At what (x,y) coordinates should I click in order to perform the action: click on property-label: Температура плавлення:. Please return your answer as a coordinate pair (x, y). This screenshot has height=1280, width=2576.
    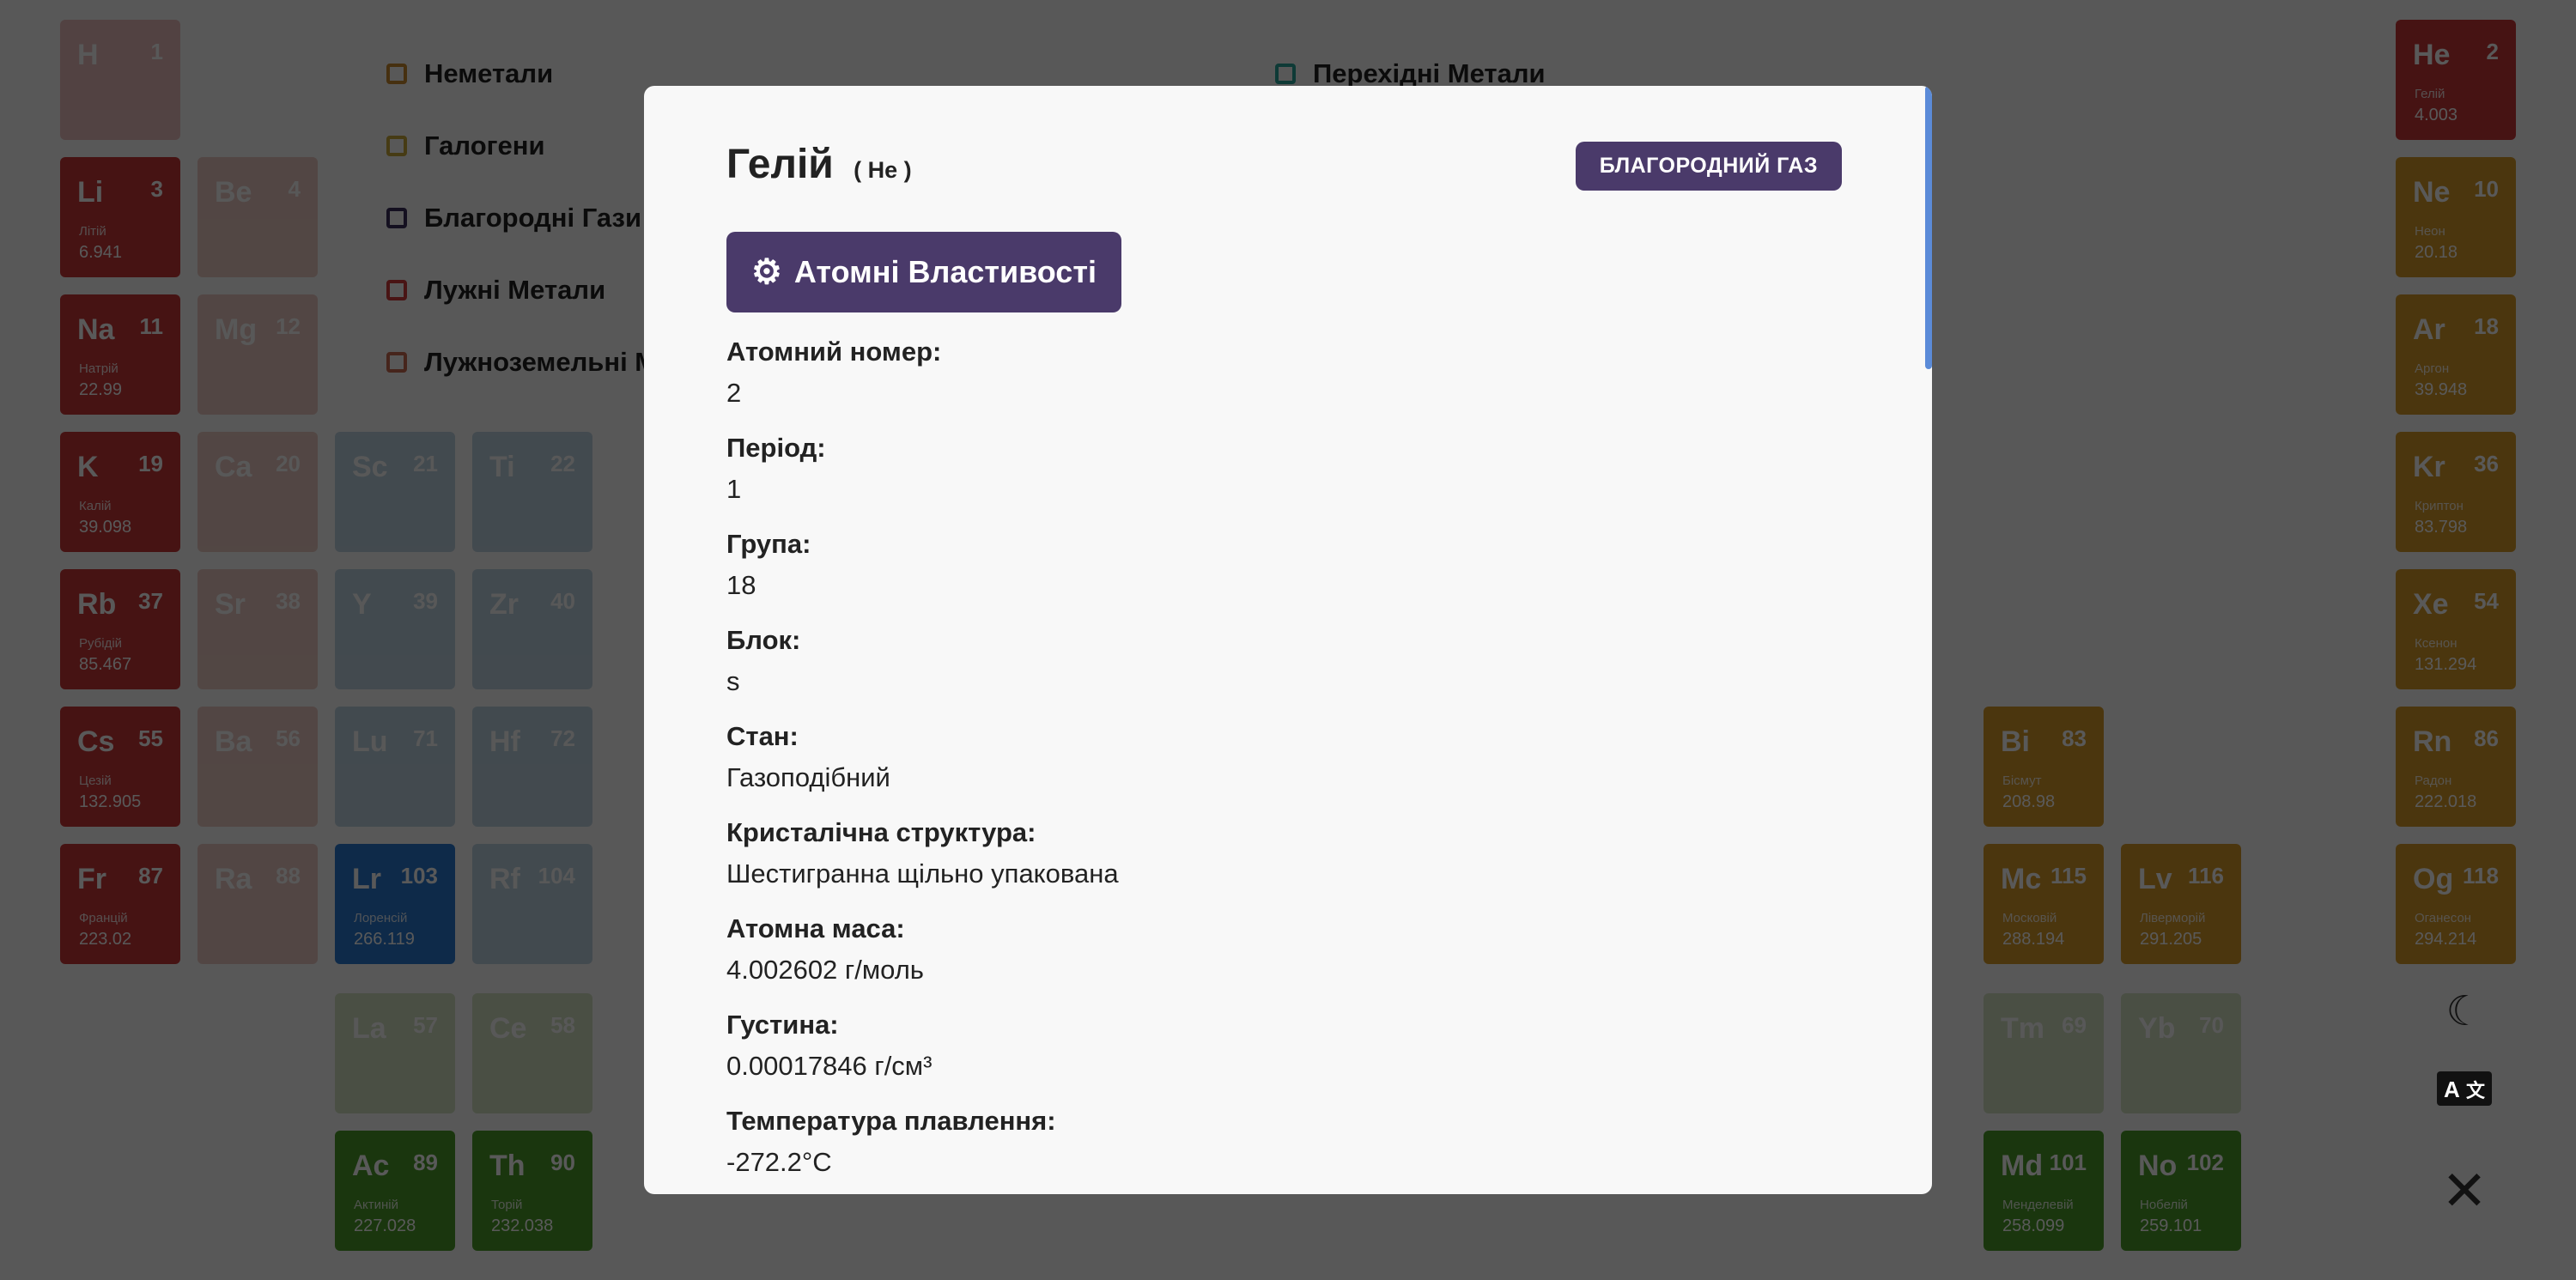
    Looking at the image, I should click on (891, 1121).